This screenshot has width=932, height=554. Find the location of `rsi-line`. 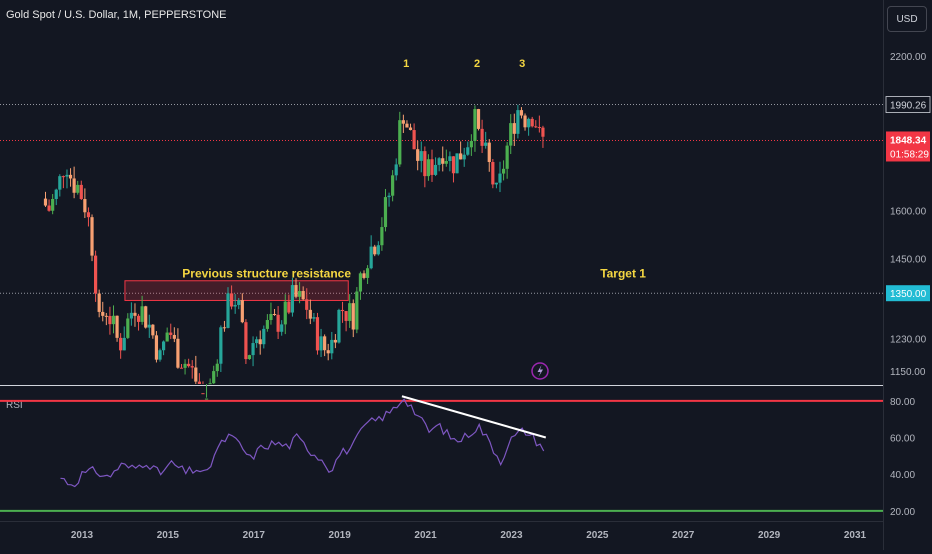

rsi-line is located at coordinates (302, 443).